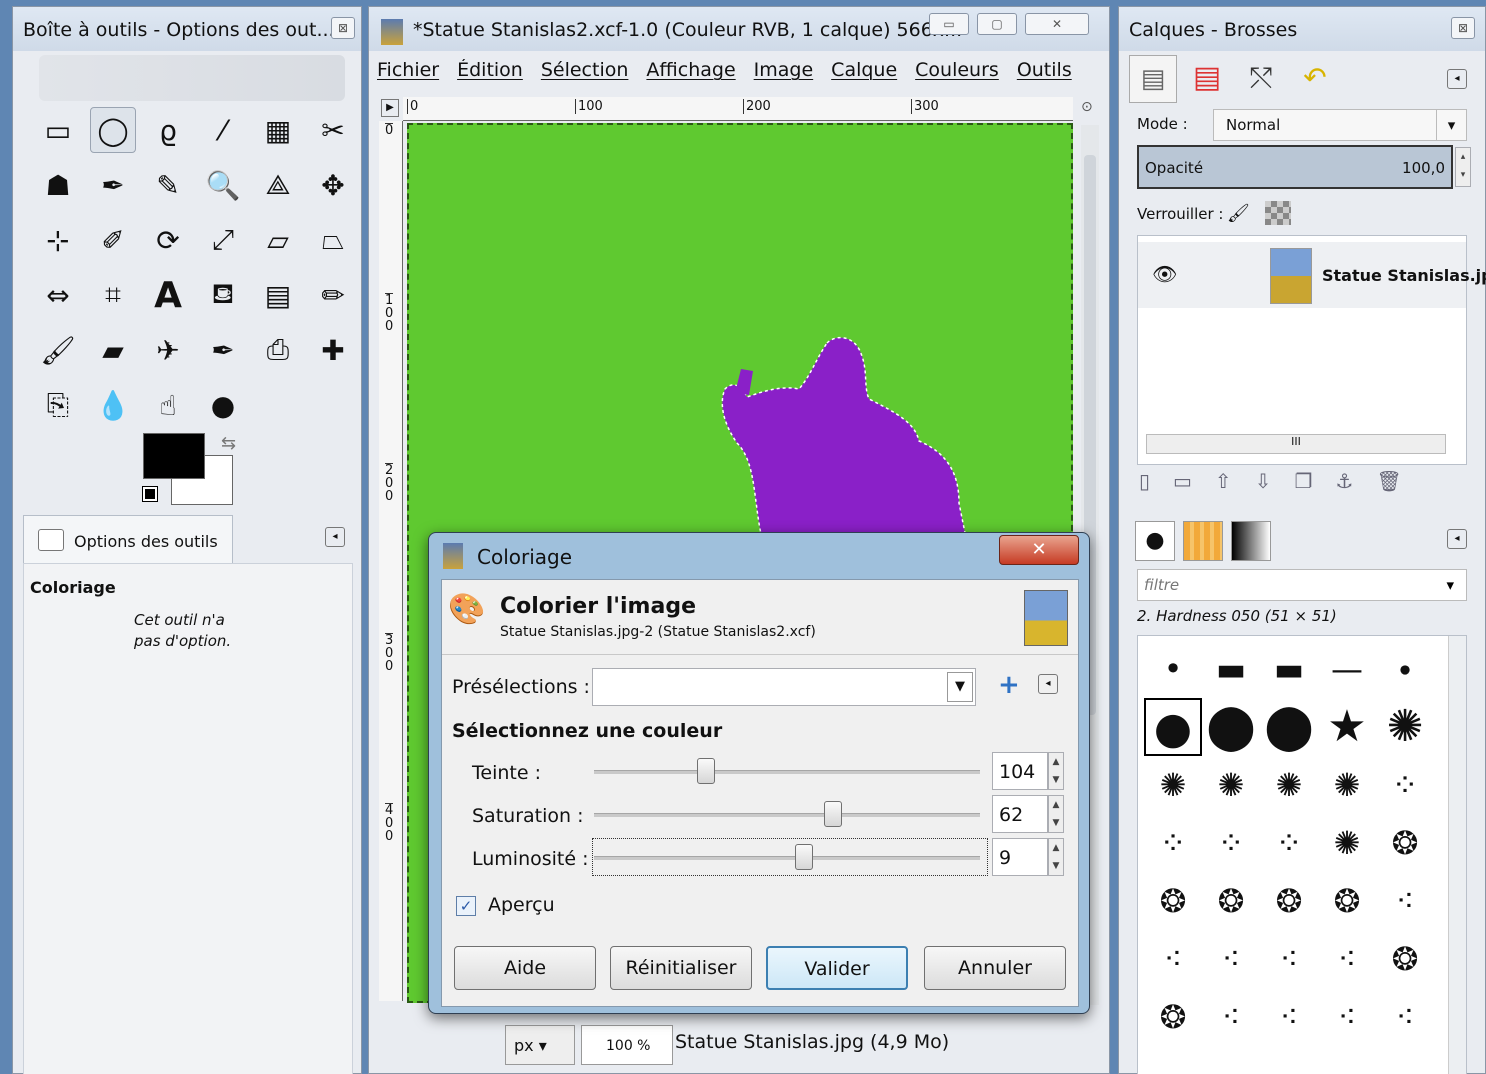  What do you see at coordinates (540, 1045) in the screenshot?
I see `unit-select: px ▾` at bounding box center [540, 1045].